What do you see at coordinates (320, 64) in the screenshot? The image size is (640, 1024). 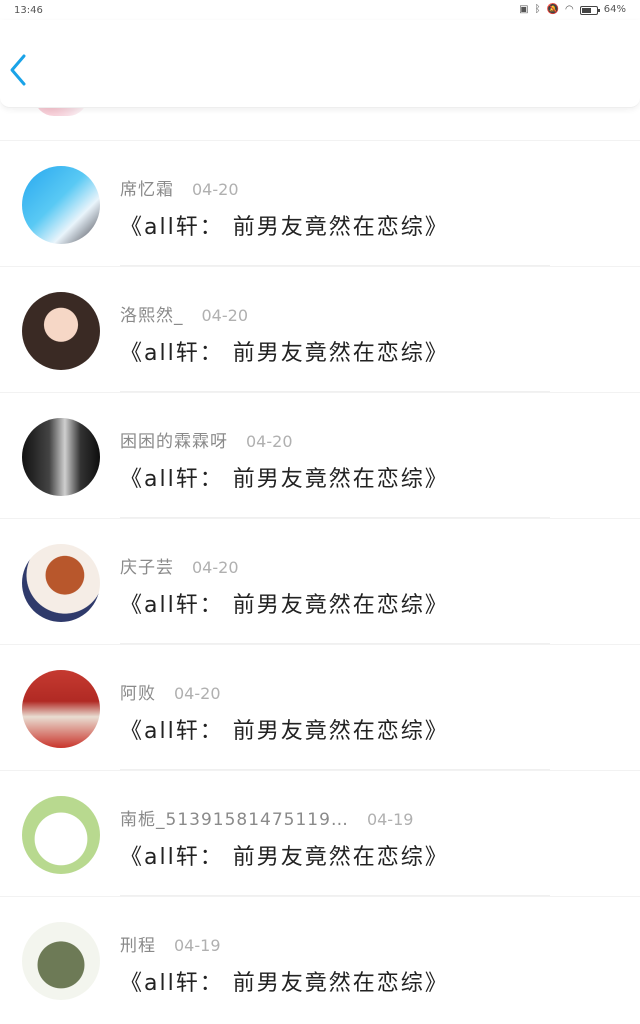 I see `top-navigation-bar` at bounding box center [320, 64].